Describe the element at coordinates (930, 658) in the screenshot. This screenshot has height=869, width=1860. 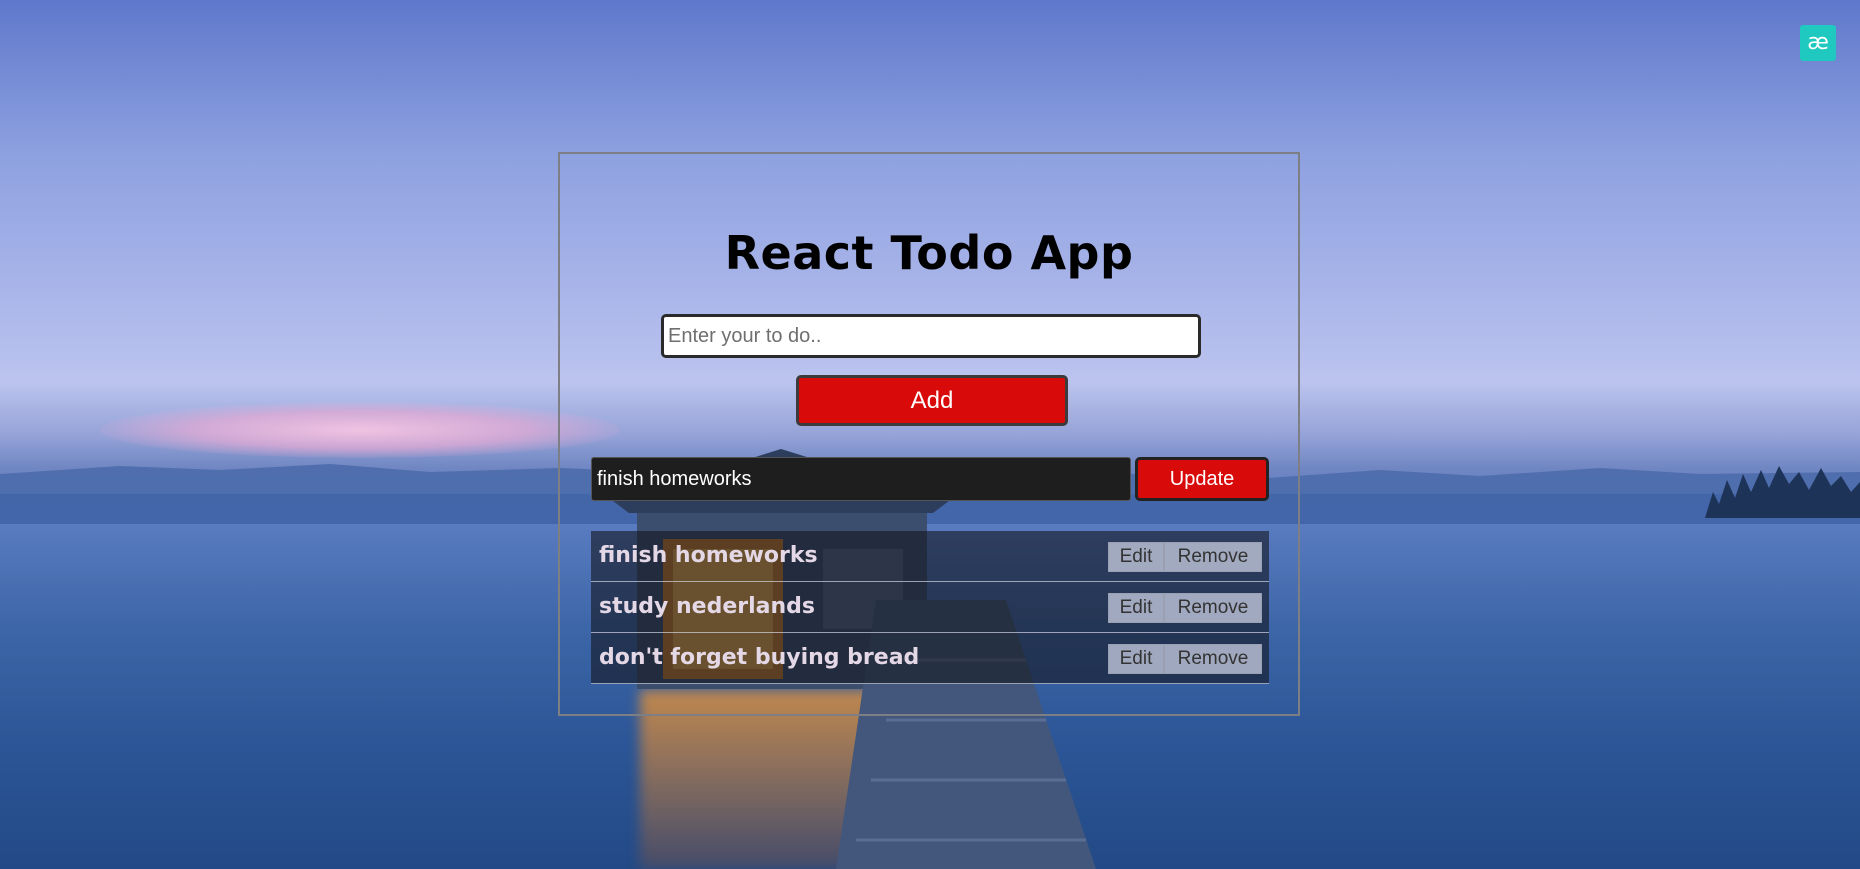
I see `todo-item: don't forget buying bread Edit Remove` at that location.